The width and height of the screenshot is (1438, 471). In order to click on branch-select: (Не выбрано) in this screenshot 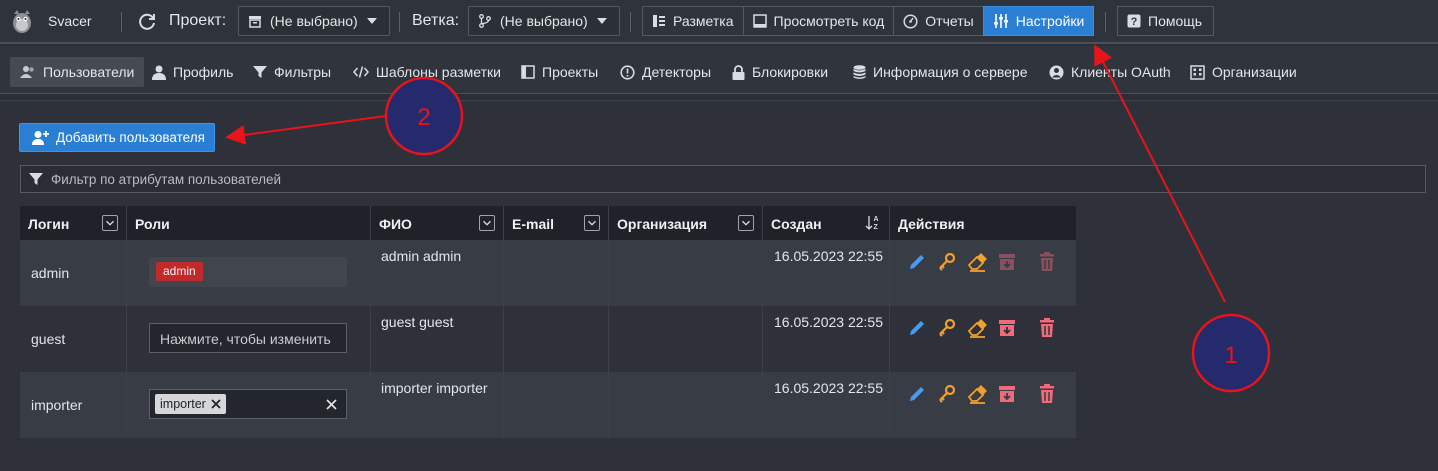, I will do `click(544, 21)`.